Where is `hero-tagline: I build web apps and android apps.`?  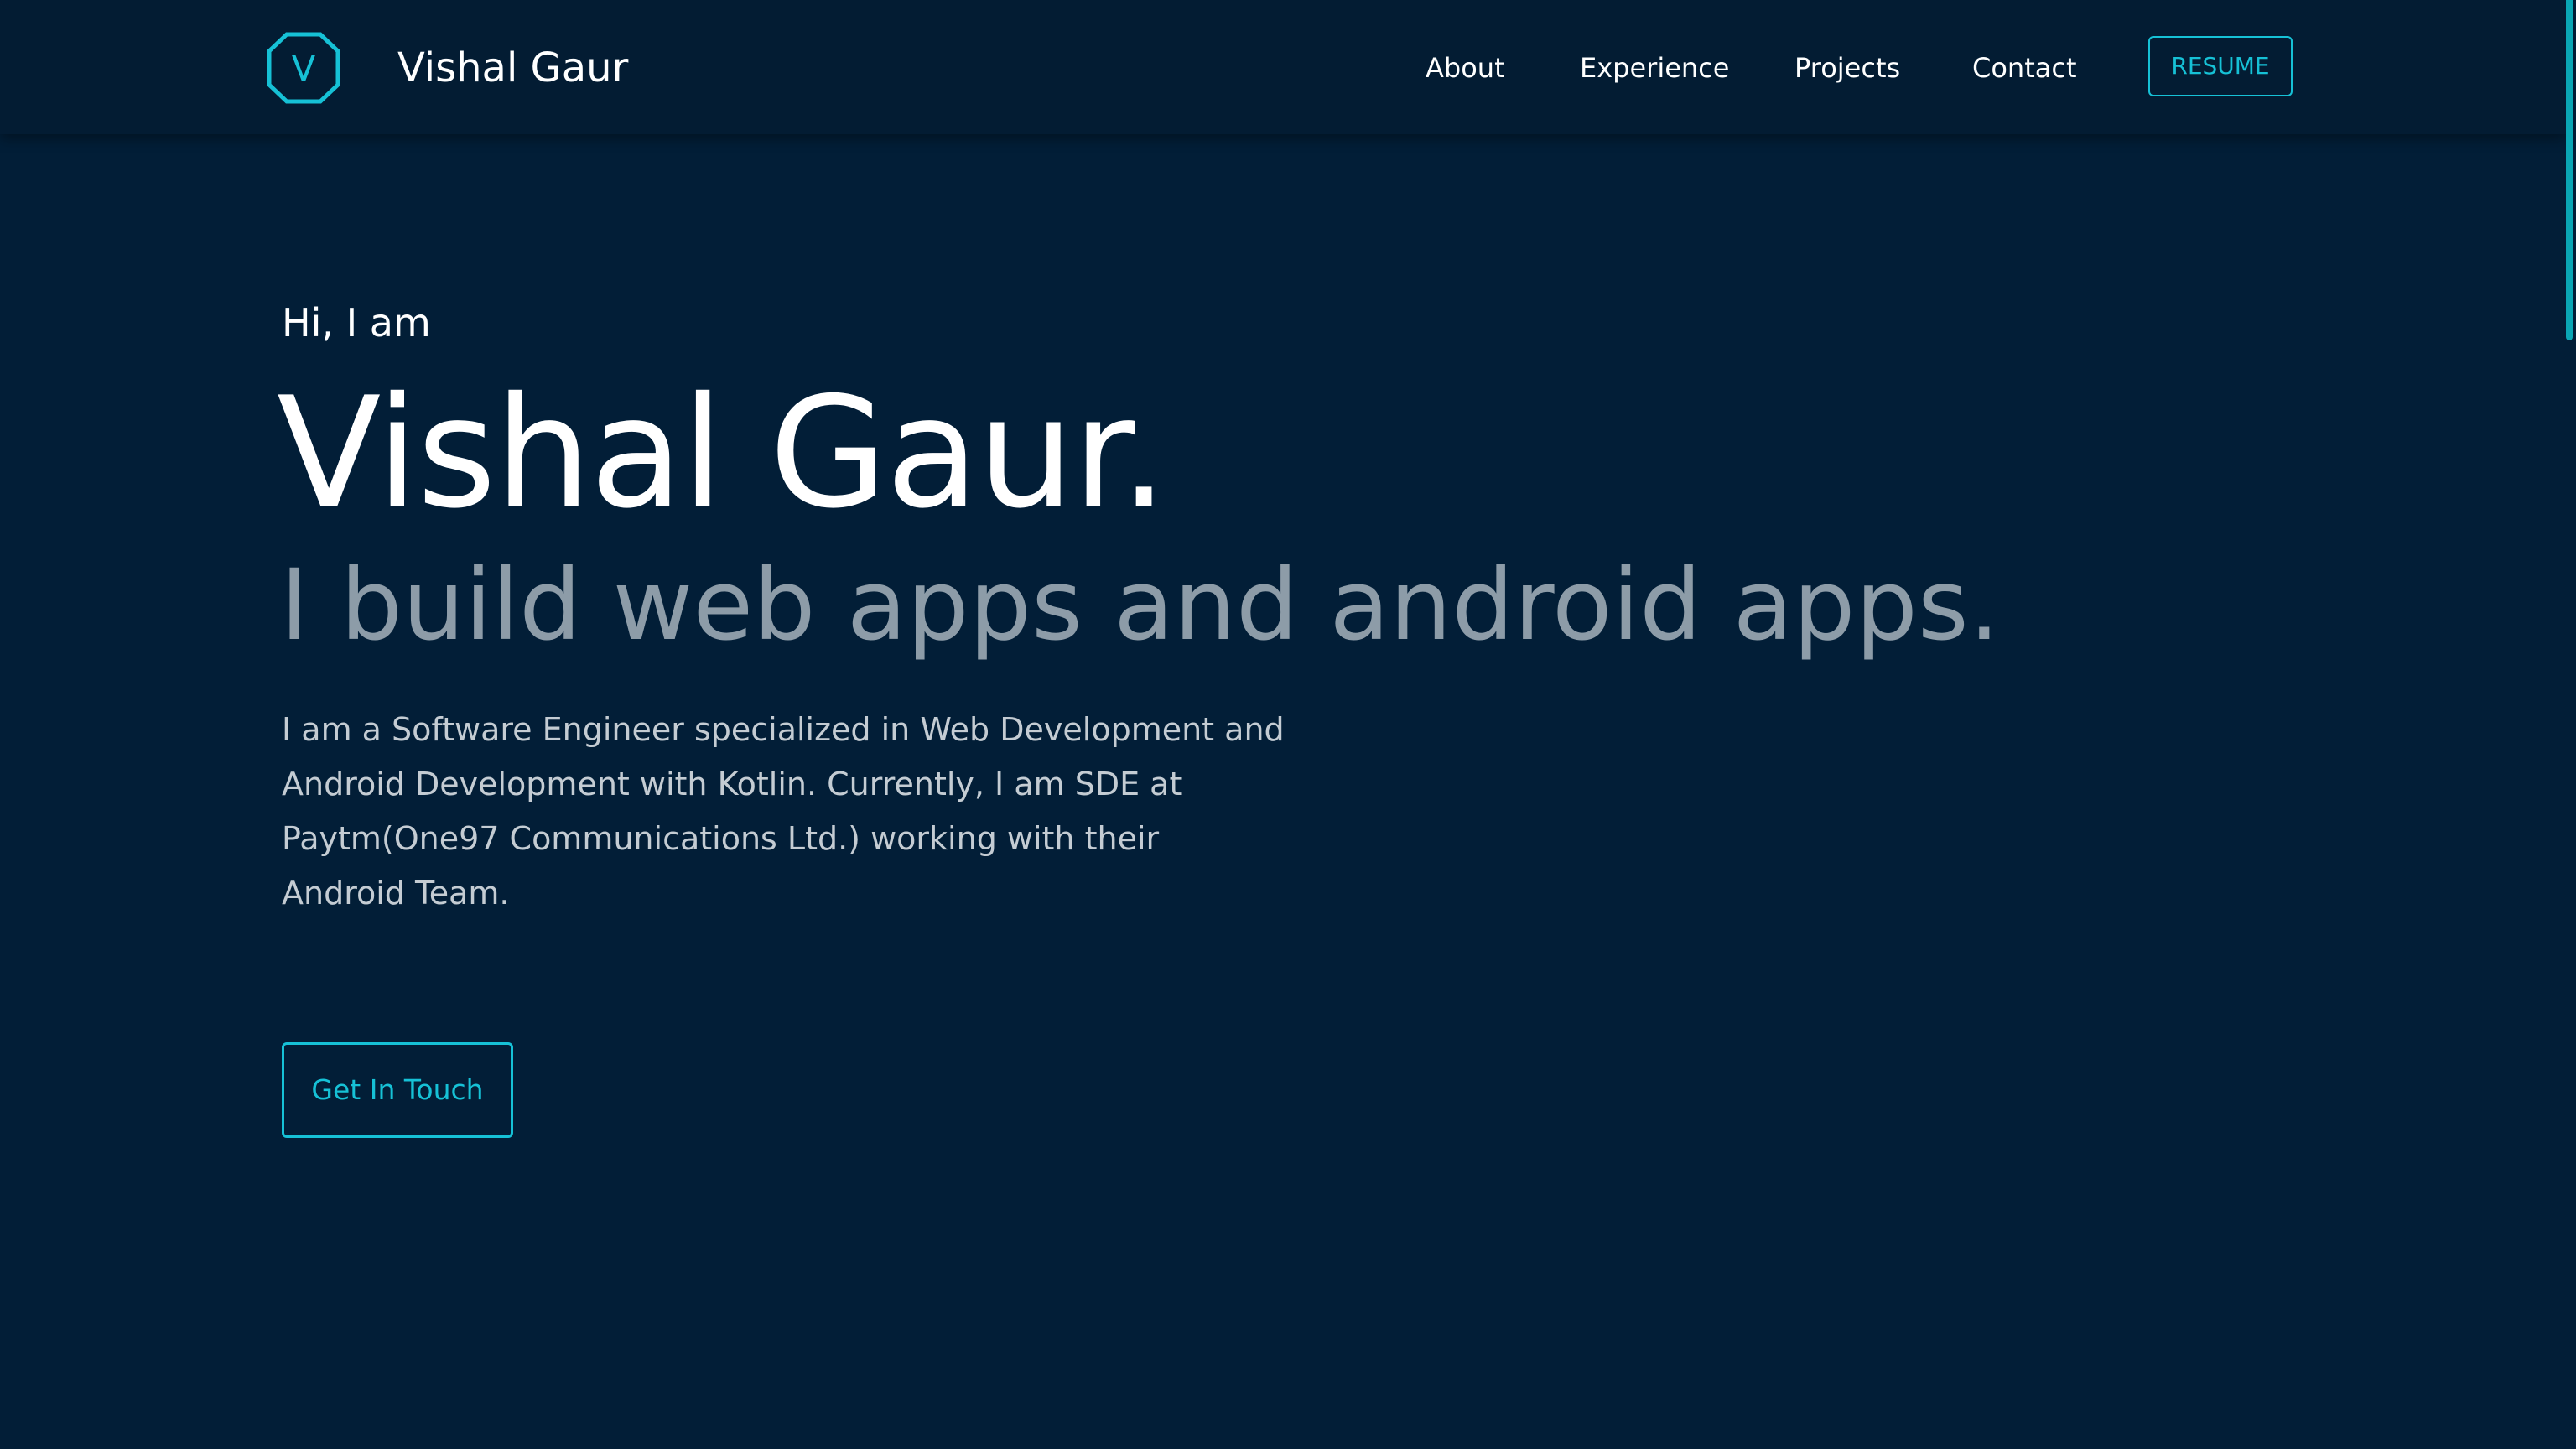 hero-tagline: I build web apps and android apps. is located at coordinates (1140, 605).